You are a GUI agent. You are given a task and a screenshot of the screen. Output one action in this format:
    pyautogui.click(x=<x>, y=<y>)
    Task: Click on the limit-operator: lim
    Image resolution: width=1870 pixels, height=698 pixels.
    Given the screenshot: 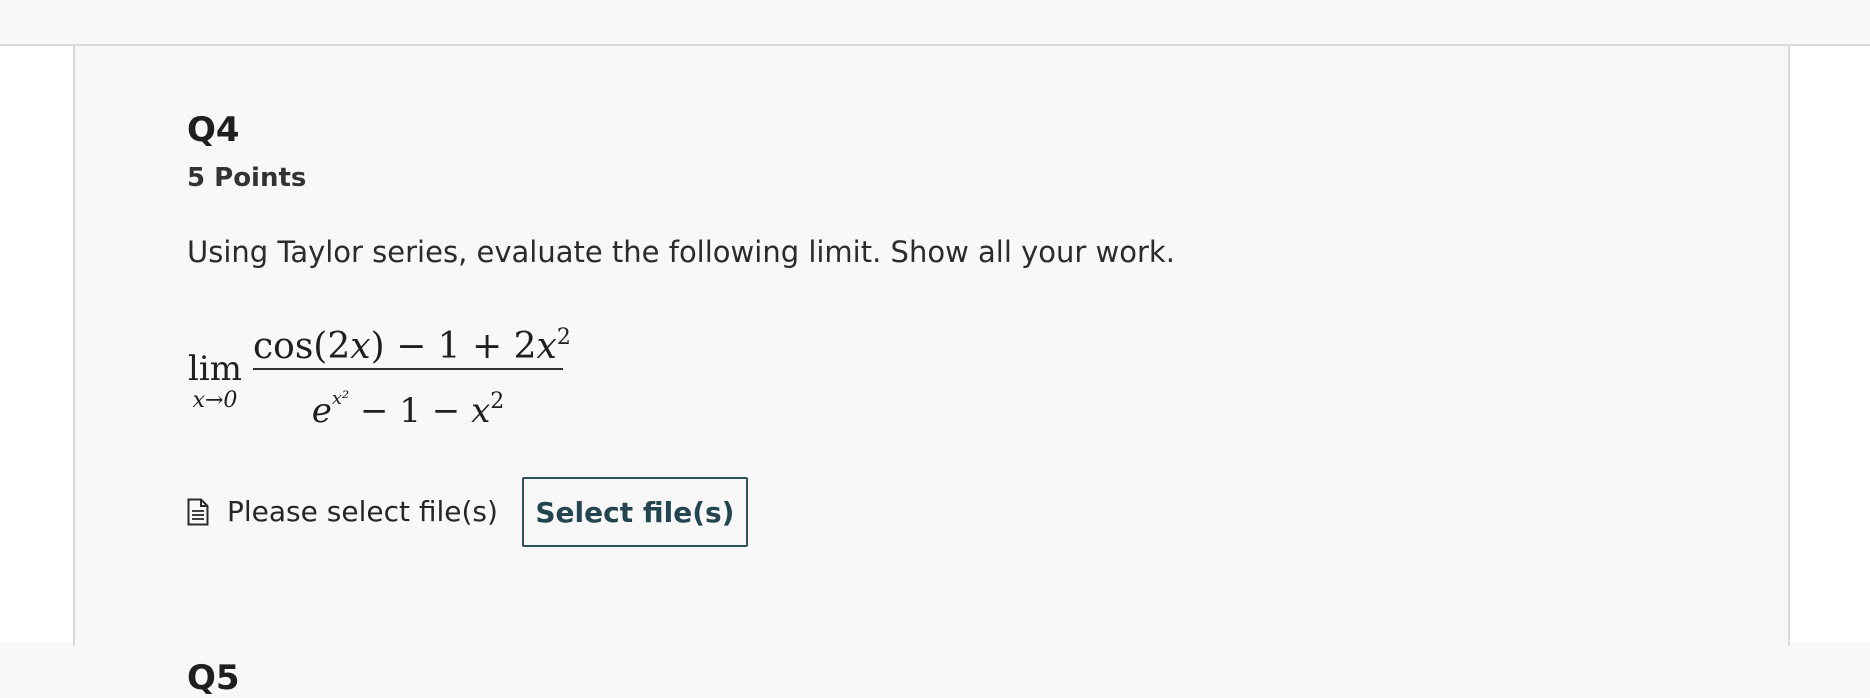 What is the action you would take?
    pyautogui.click(x=215, y=369)
    